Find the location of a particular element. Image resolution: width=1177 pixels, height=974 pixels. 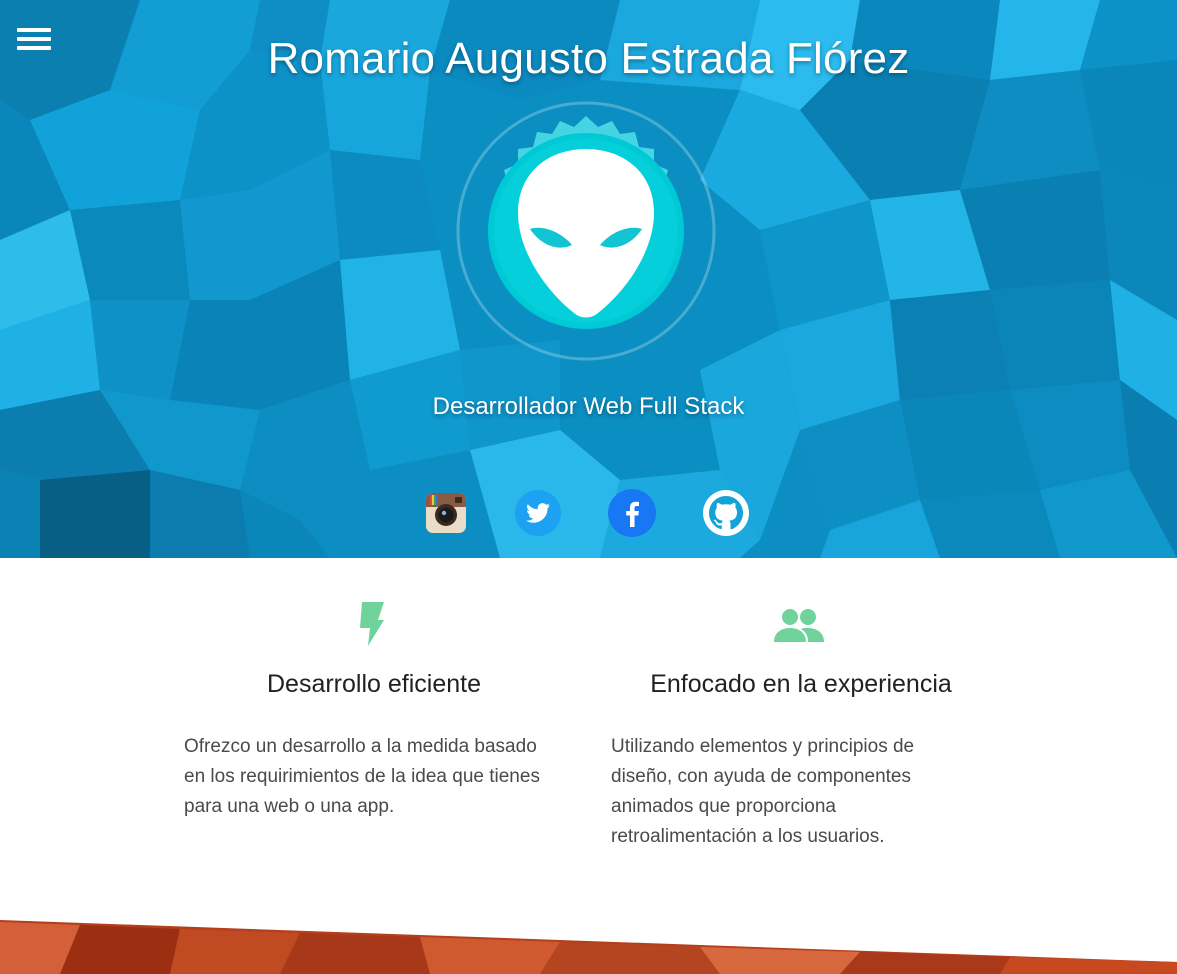

github-link is located at coordinates (726, 513).